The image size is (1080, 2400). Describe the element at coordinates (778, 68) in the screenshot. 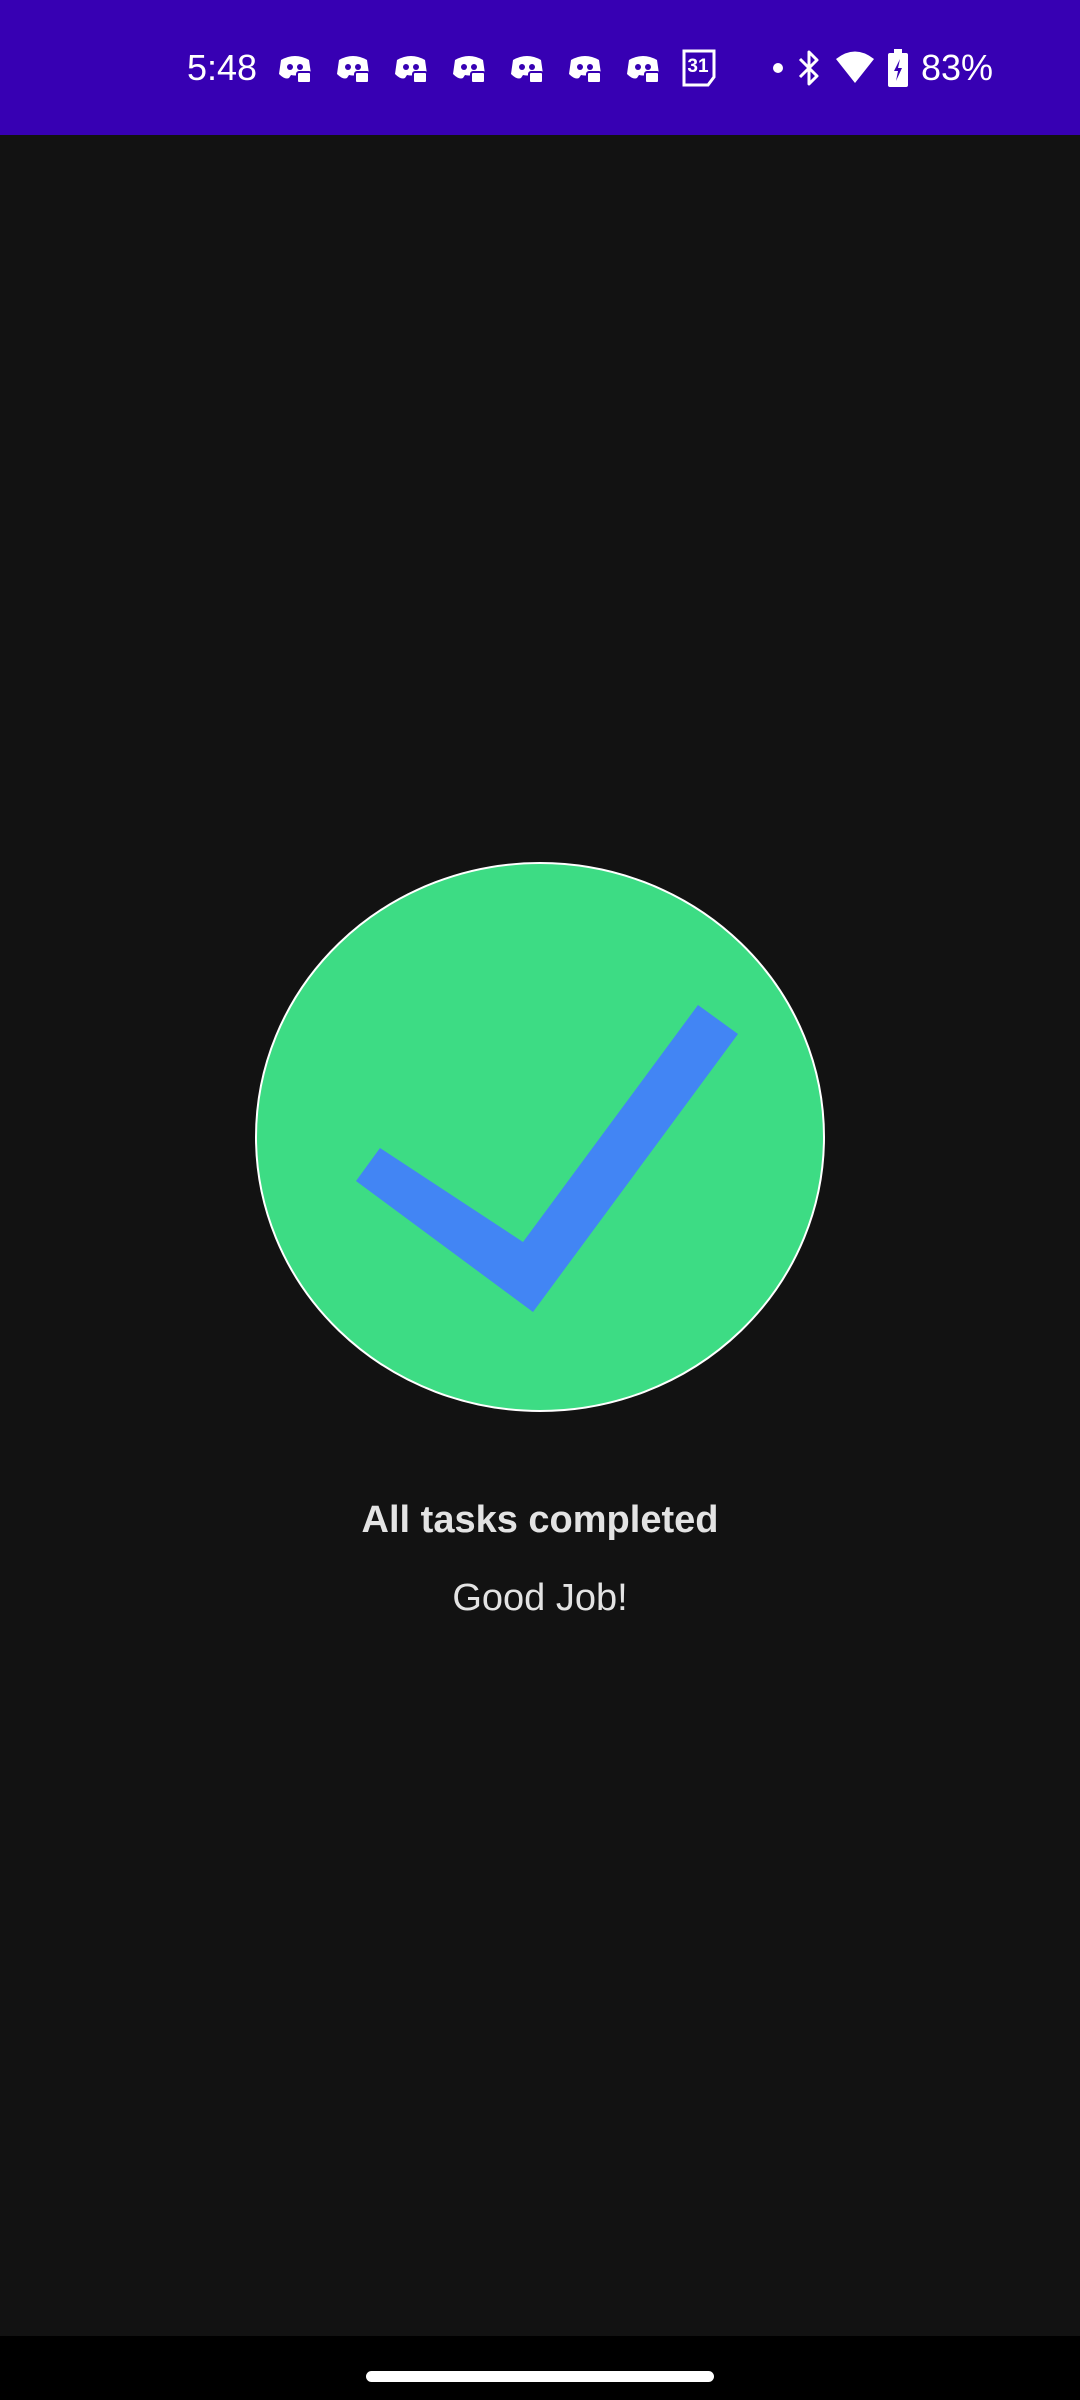

I see `notification-dot-icon` at that location.